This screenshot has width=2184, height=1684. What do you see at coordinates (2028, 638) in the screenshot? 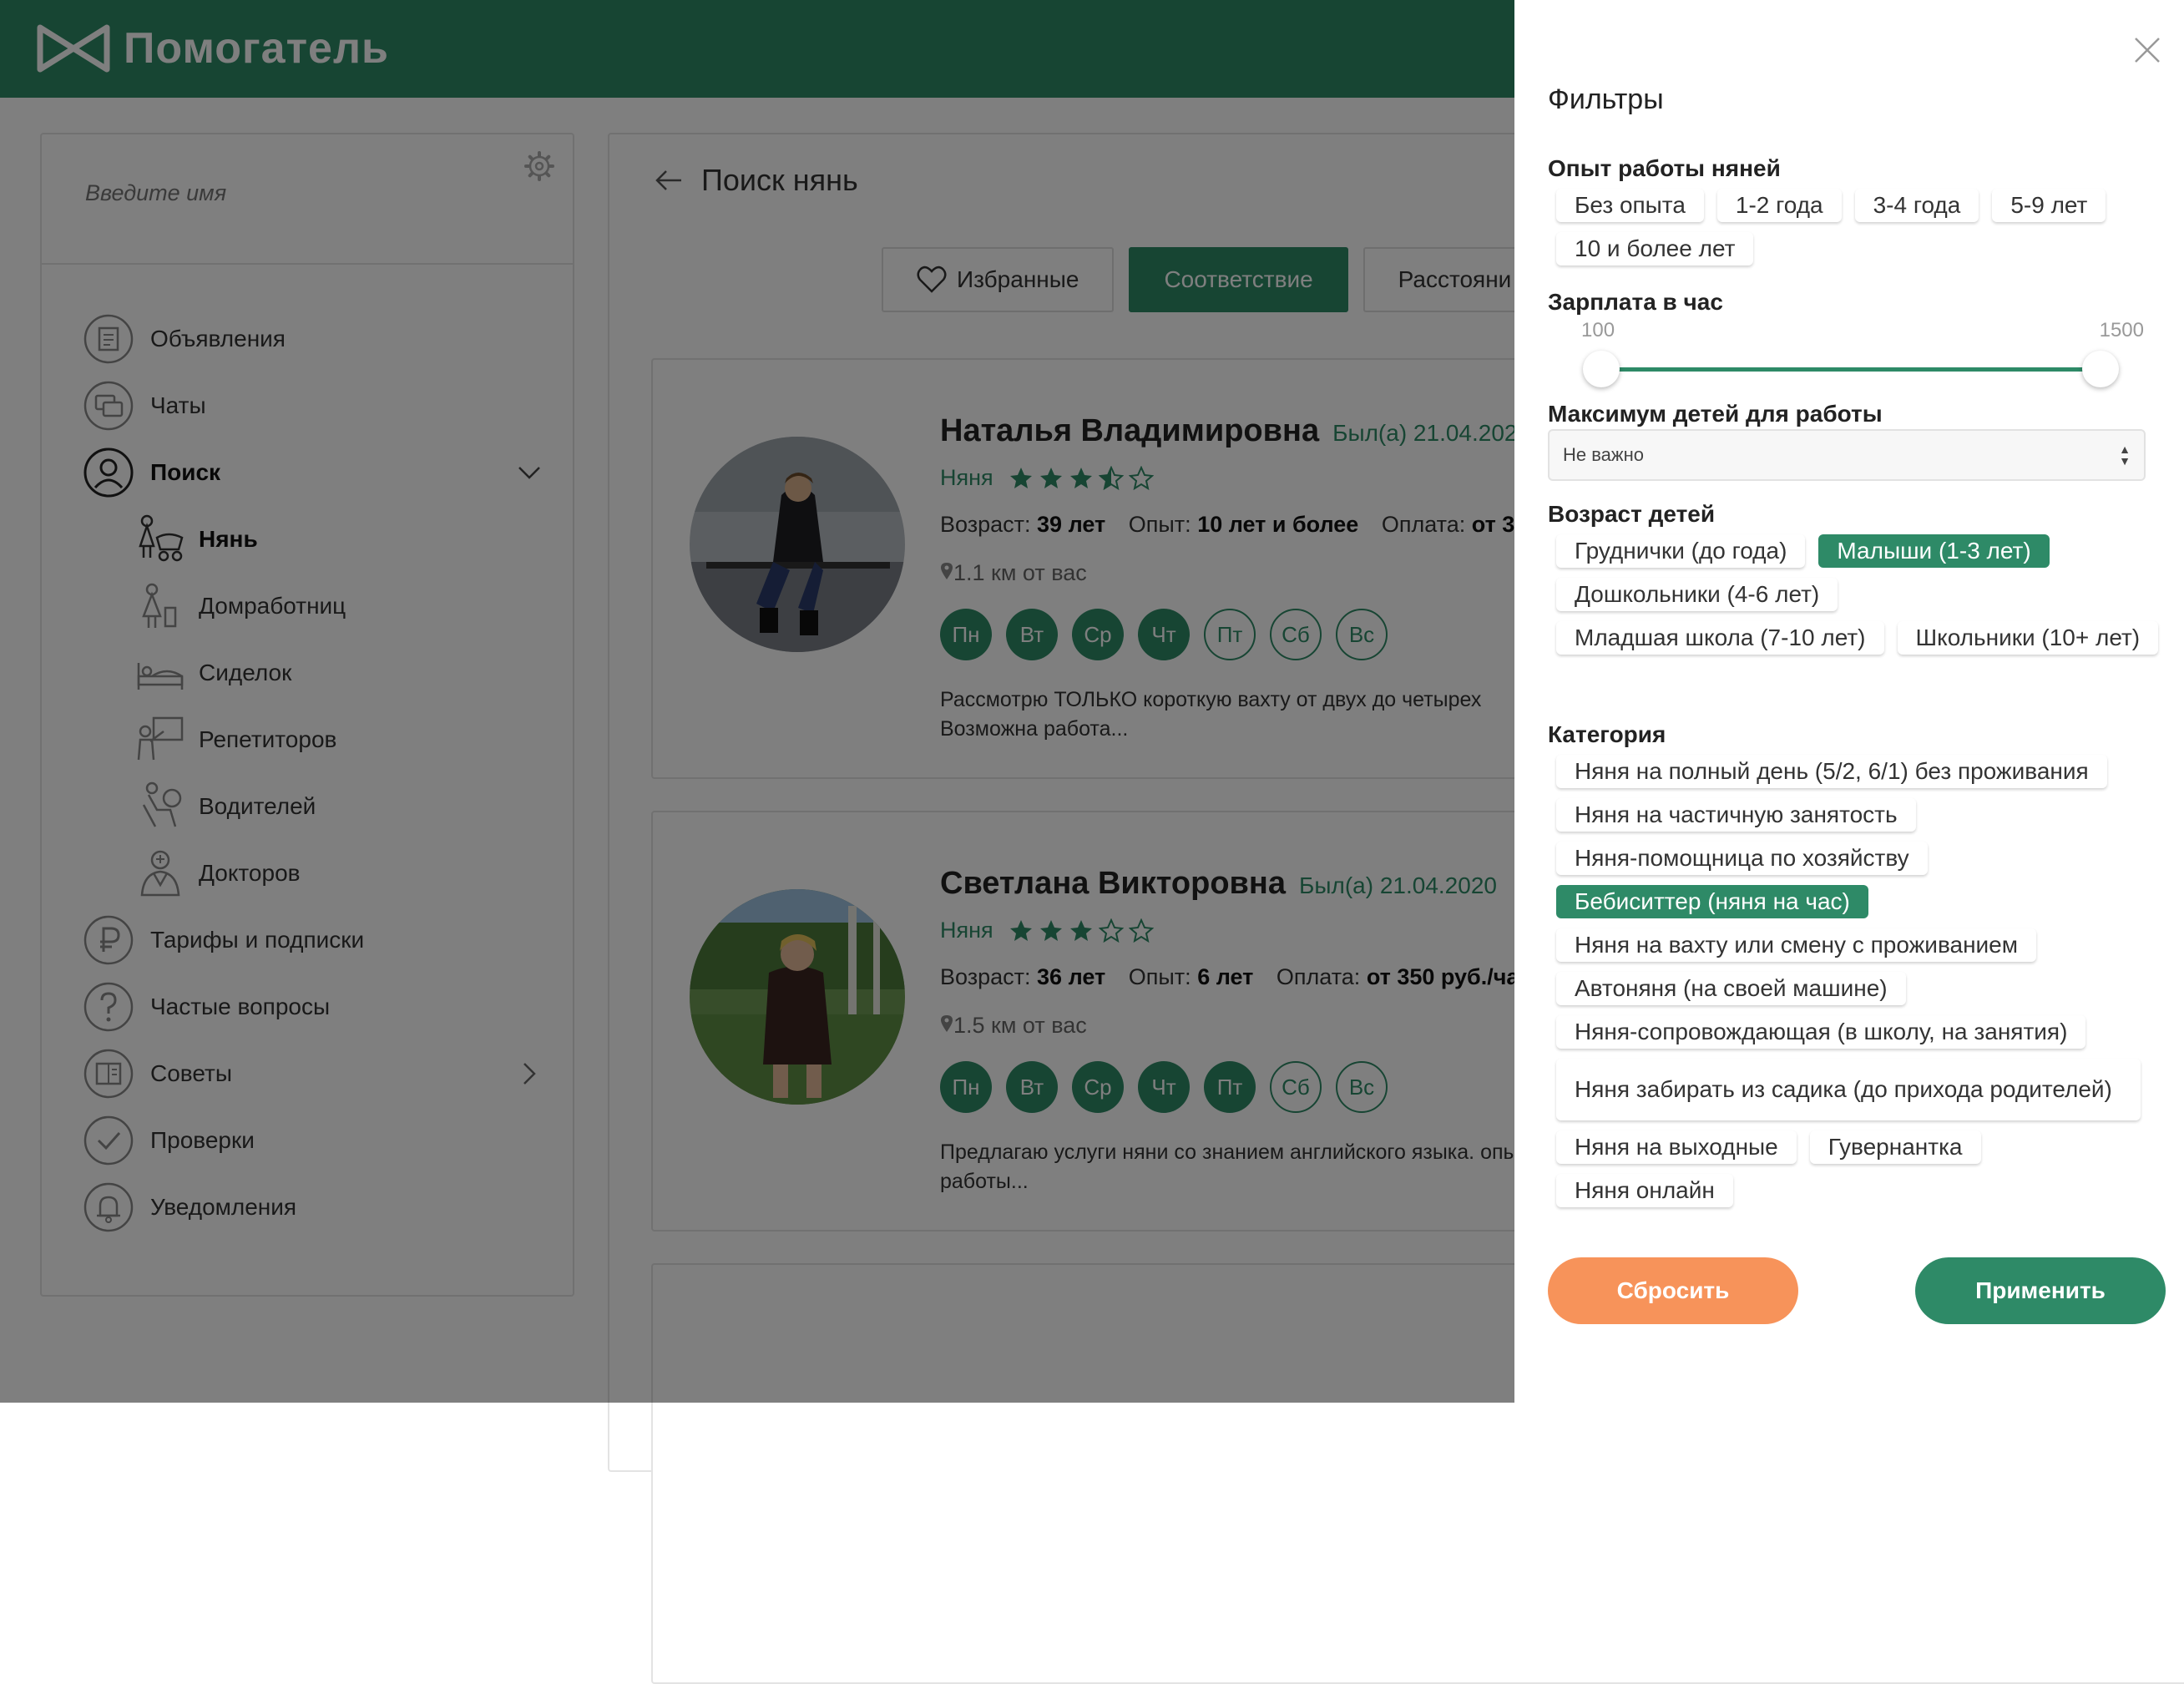
I see `child-age-option: Школьники (10+ лет)` at bounding box center [2028, 638].